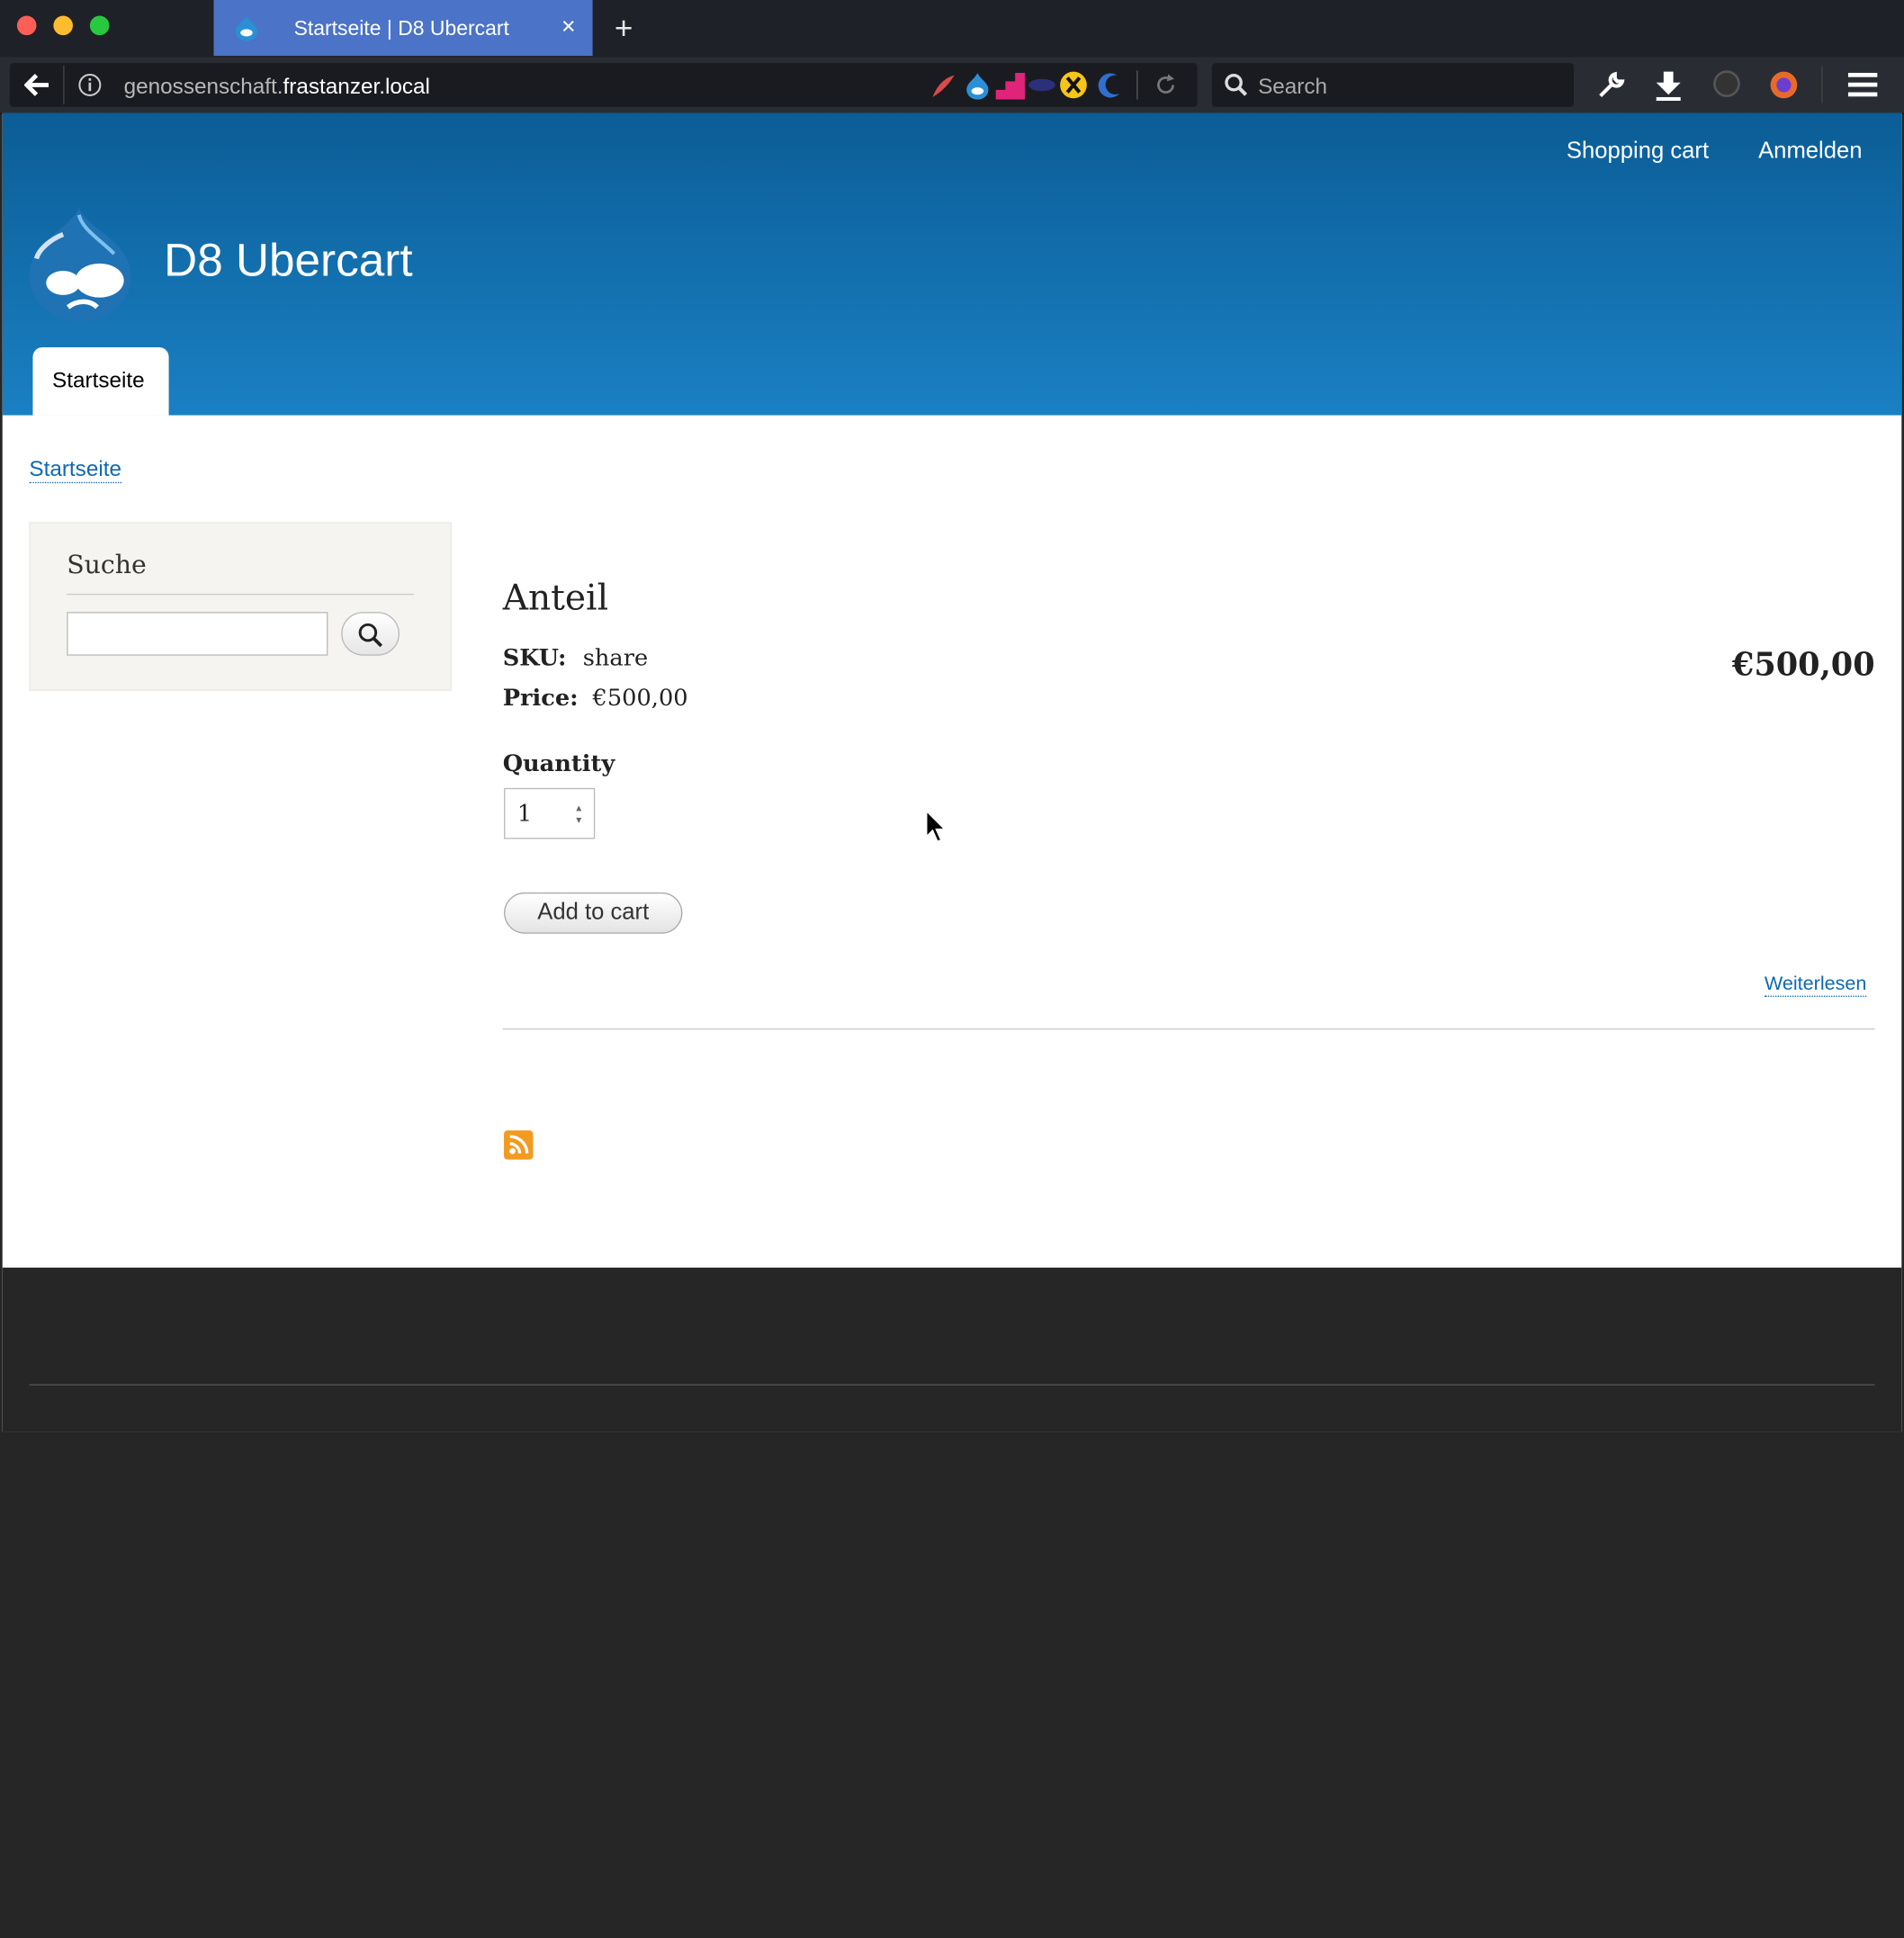 This screenshot has height=1938, width=1904. What do you see at coordinates (1803, 665) in the screenshot?
I see `display-price: €500,00` at bounding box center [1803, 665].